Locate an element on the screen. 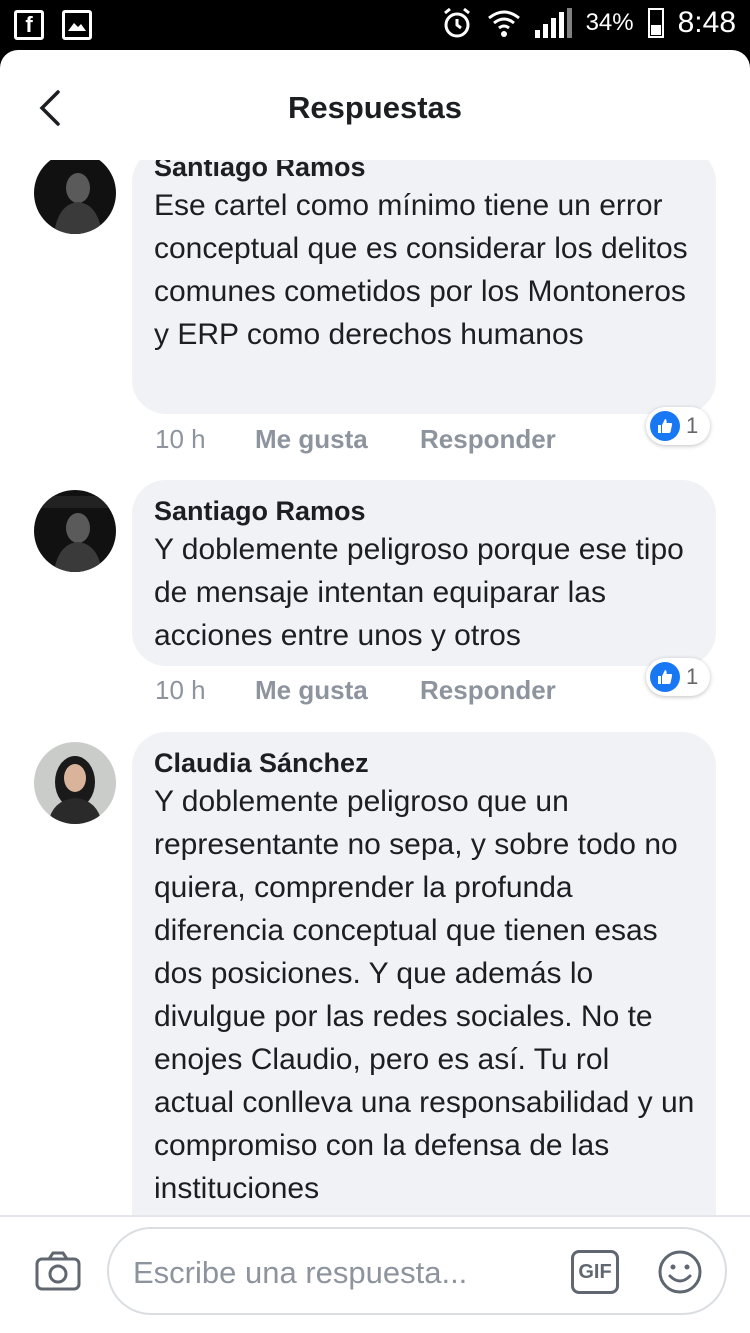  reply-composer: GIF is located at coordinates (375, 1274).